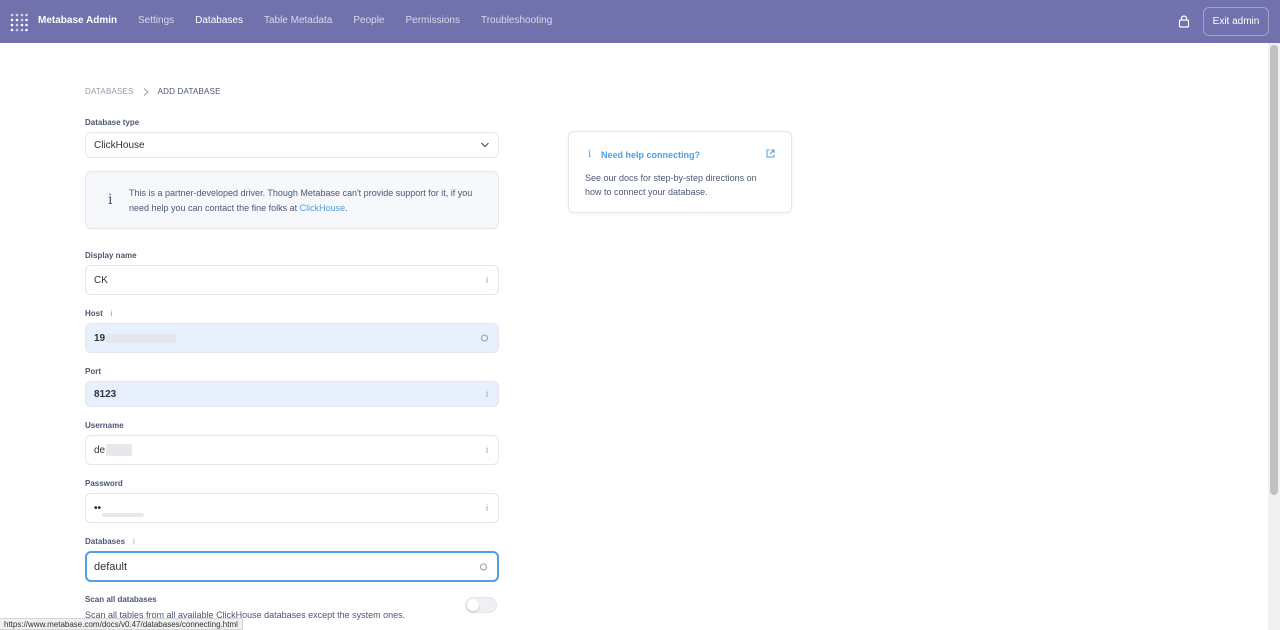 The image size is (1280, 630). I want to click on notice-suffix: ., so click(346, 208).